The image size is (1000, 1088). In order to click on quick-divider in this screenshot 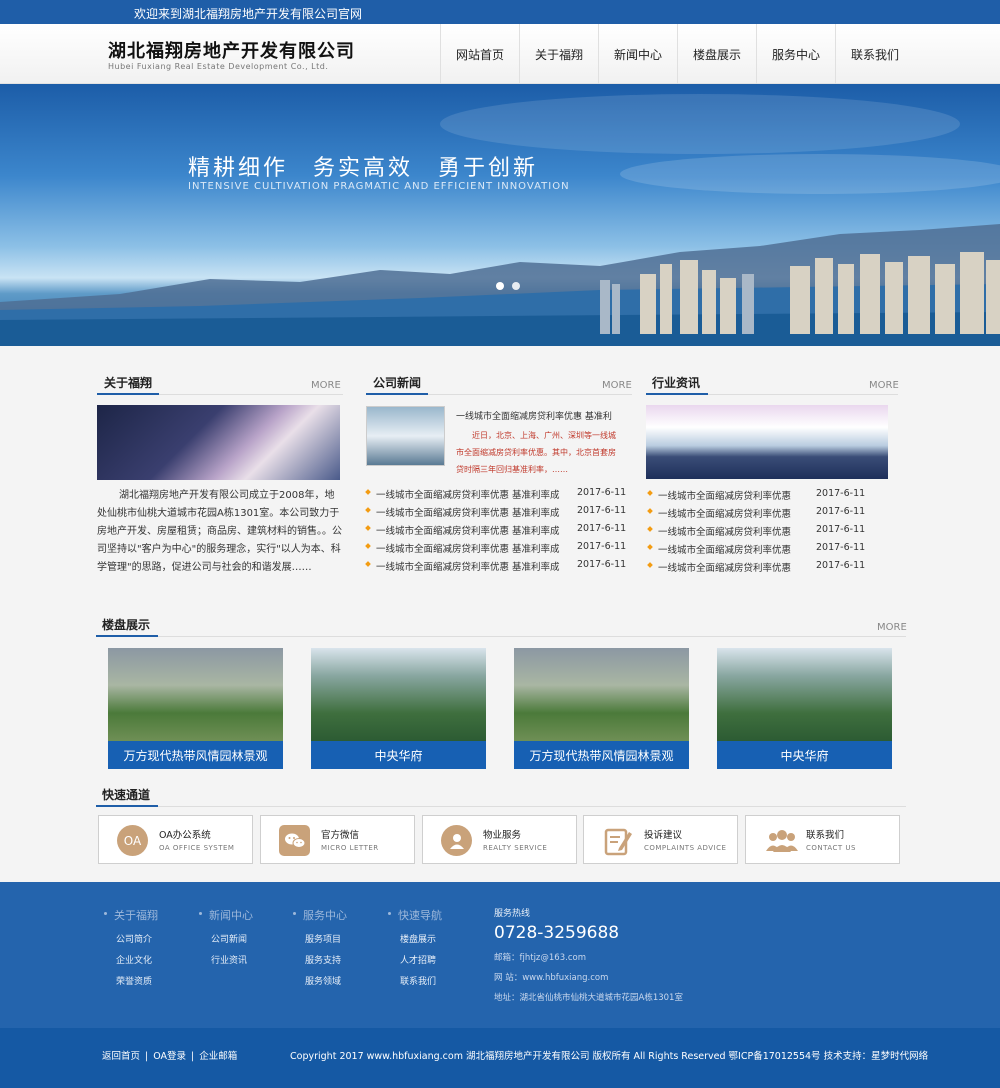, I will do `click(501, 806)`.